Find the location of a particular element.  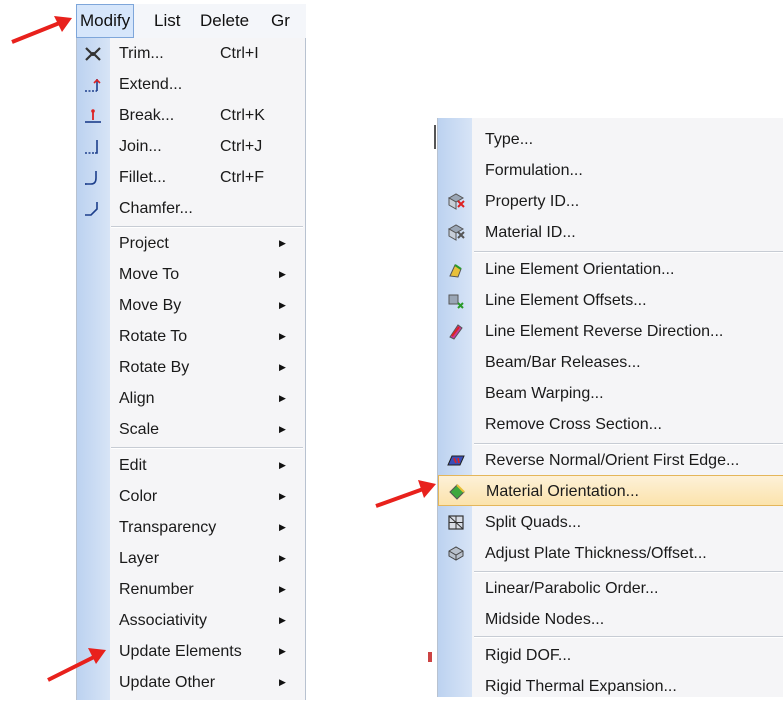

menu-item-transparency: Transparency ▶ is located at coordinates (191, 527).